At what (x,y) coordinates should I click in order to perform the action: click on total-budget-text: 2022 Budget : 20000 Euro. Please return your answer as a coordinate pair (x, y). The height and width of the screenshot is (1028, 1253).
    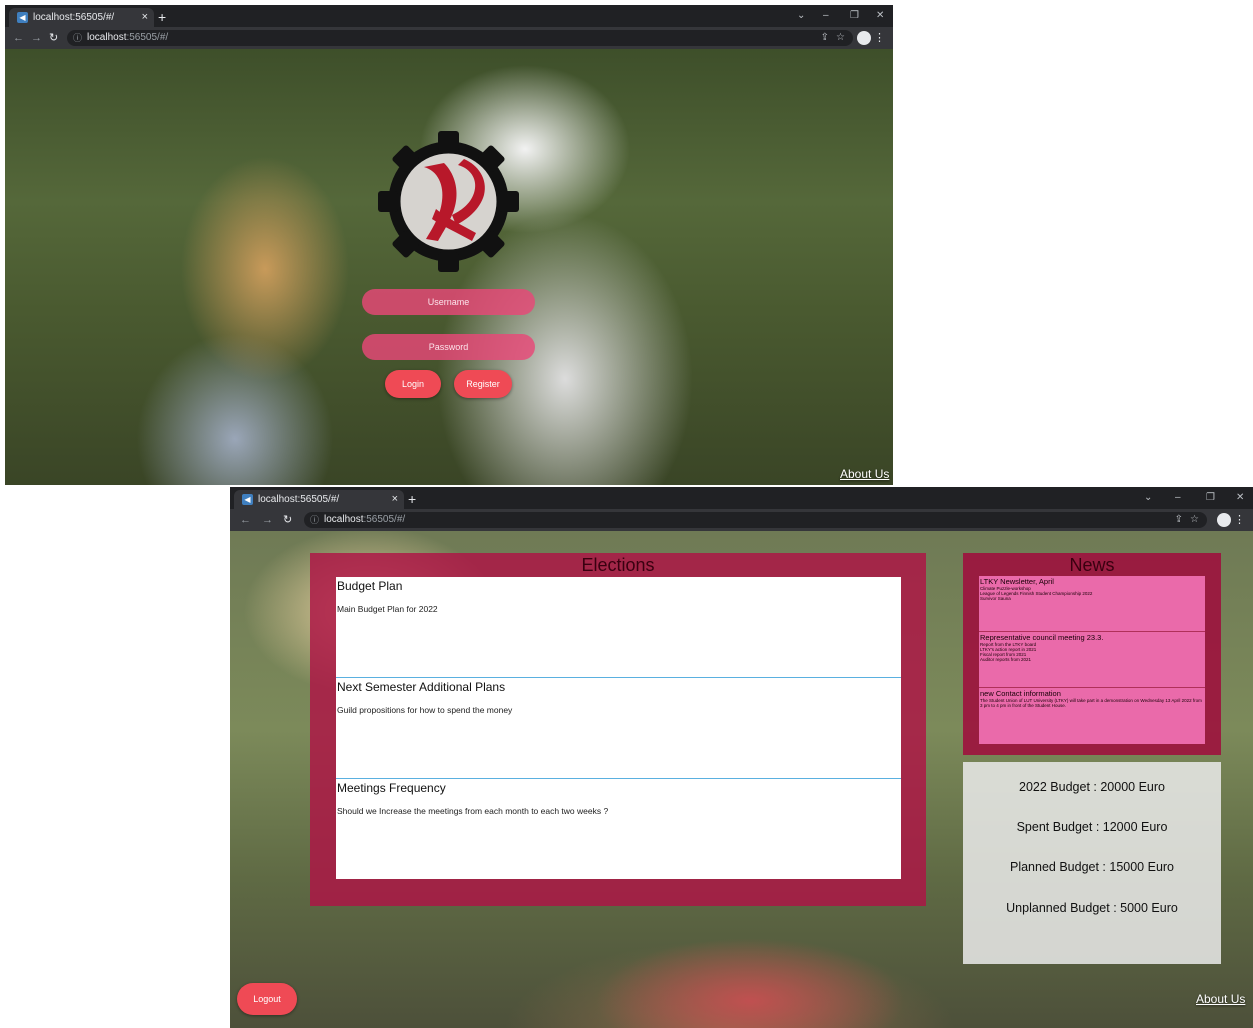
    Looking at the image, I should click on (1092, 787).